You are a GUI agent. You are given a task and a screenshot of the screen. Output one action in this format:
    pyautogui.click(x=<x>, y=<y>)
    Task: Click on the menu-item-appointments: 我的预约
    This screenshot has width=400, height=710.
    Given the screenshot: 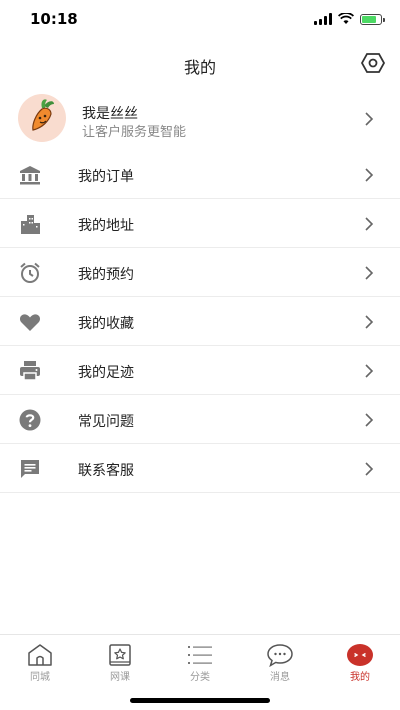 What is the action you would take?
    pyautogui.click(x=200, y=272)
    